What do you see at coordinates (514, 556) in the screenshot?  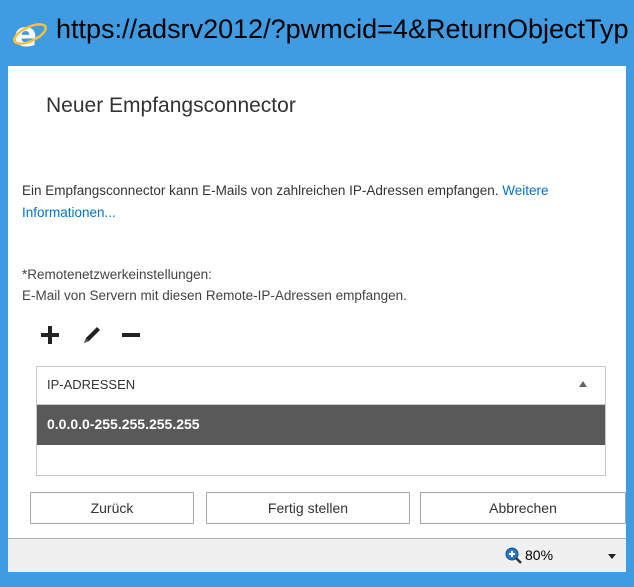 I see `zoom-icon` at bounding box center [514, 556].